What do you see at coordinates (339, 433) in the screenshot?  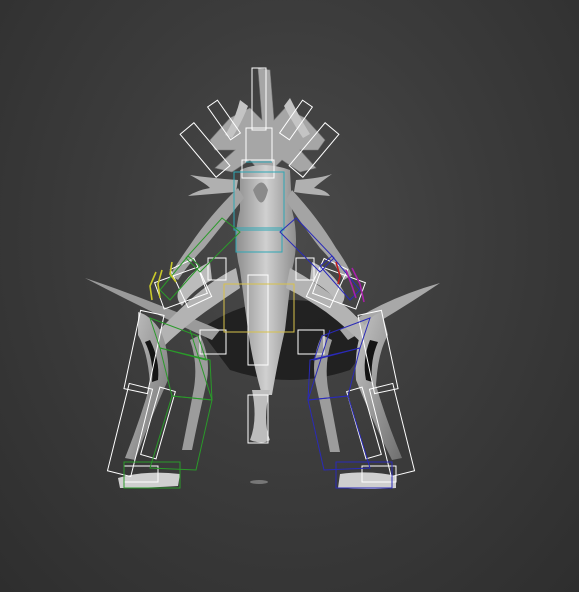 I see `right-shin-bone` at bounding box center [339, 433].